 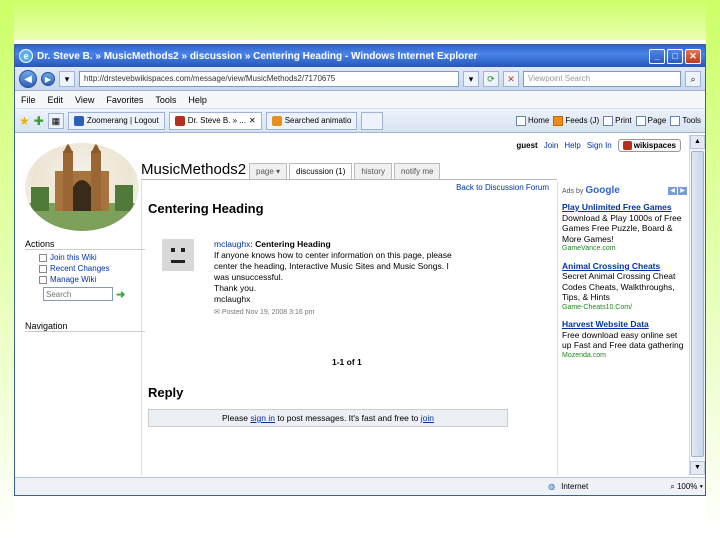 I want to click on new-tab, so click(x=372, y=120).